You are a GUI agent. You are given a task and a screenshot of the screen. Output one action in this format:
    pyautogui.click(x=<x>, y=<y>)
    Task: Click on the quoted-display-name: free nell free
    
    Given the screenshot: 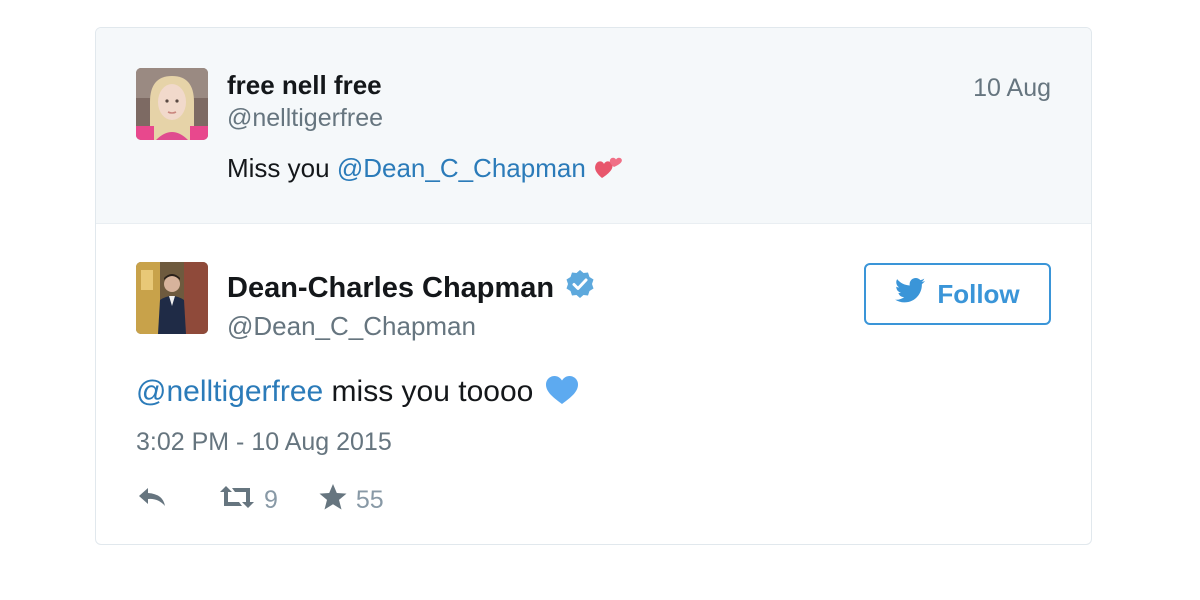 What is the action you would take?
    pyautogui.click(x=304, y=85)
    